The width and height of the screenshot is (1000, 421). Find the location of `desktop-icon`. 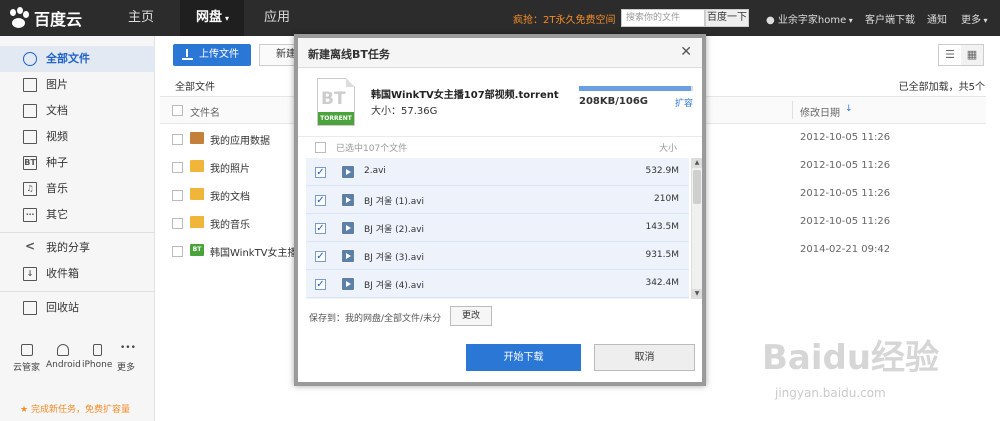

desktop-icon is located at coordinates (26, 350).